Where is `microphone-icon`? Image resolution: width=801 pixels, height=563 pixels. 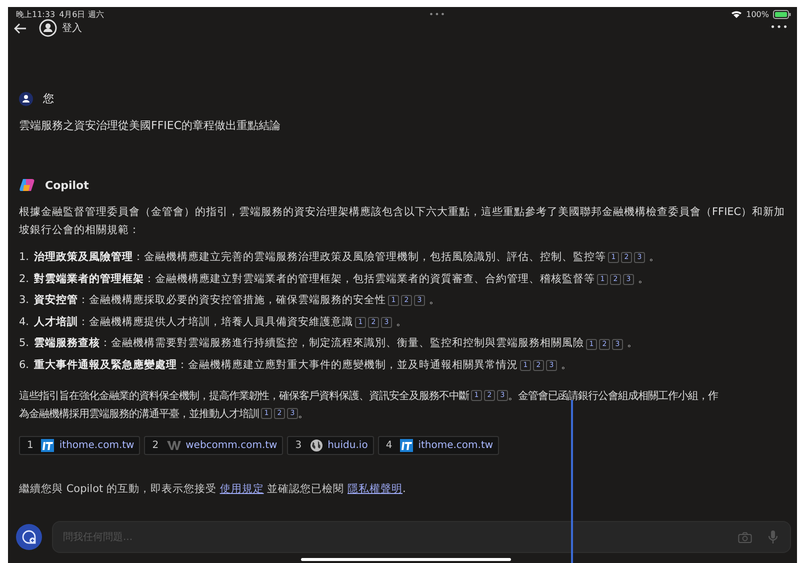
microphone-icon is located at coordinates (773, 537).